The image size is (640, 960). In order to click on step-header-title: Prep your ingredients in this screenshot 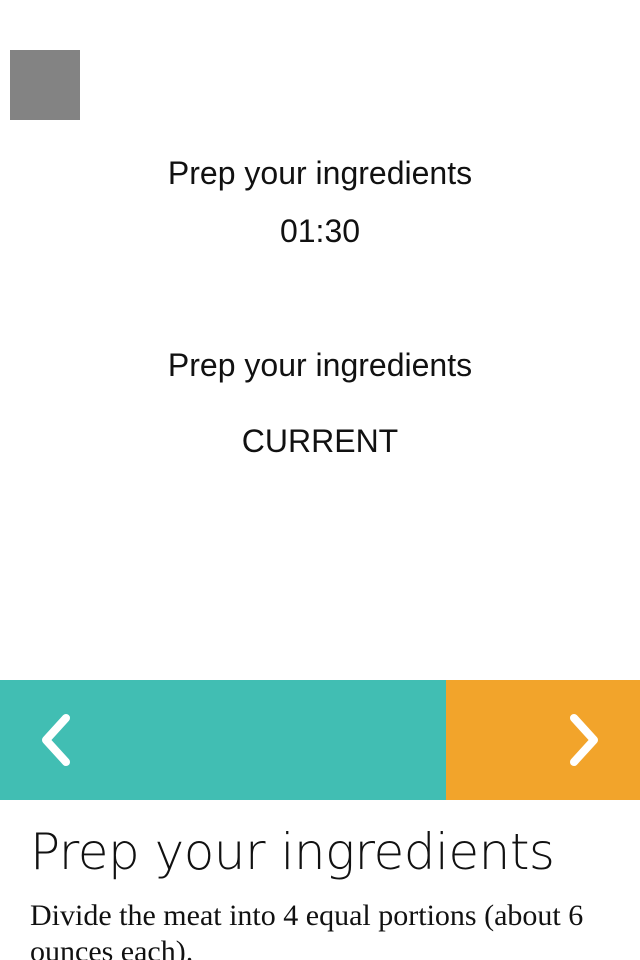, I will do `click(320, 173)`.